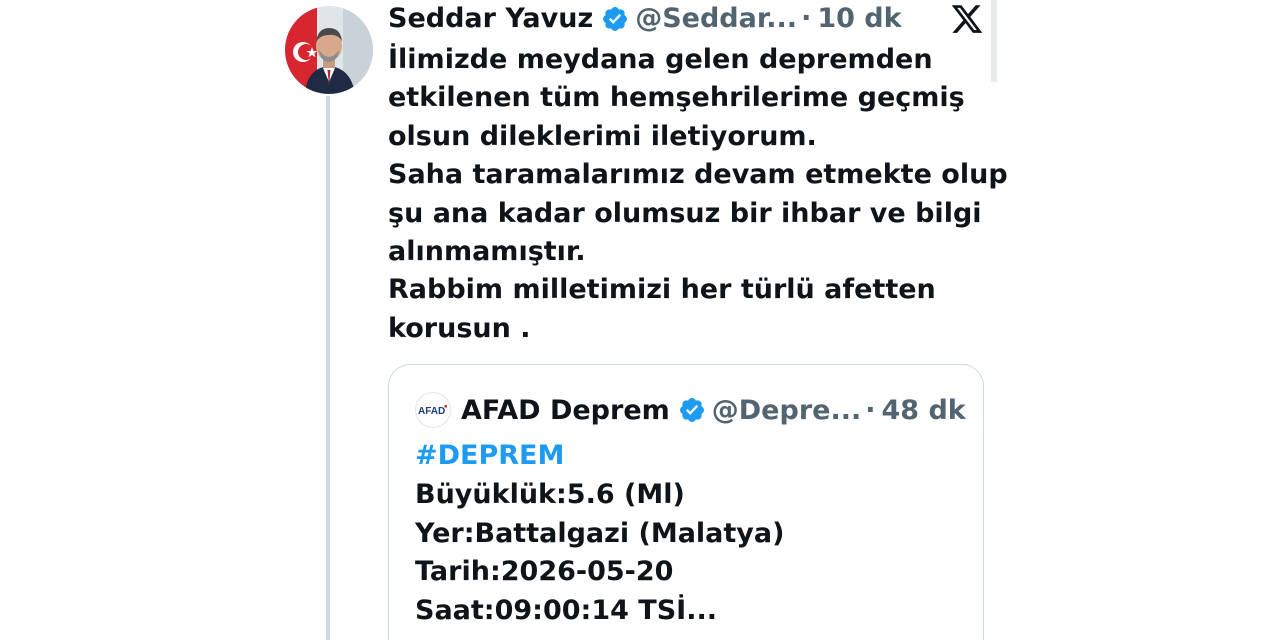 This screenshot has height=640, width=1280. Describe the element at coordinates (685, 213) in the screenshot. I see `tweet-text-line: şu ana kadar olumsuz bir ihbar ve bilgi` at that location.